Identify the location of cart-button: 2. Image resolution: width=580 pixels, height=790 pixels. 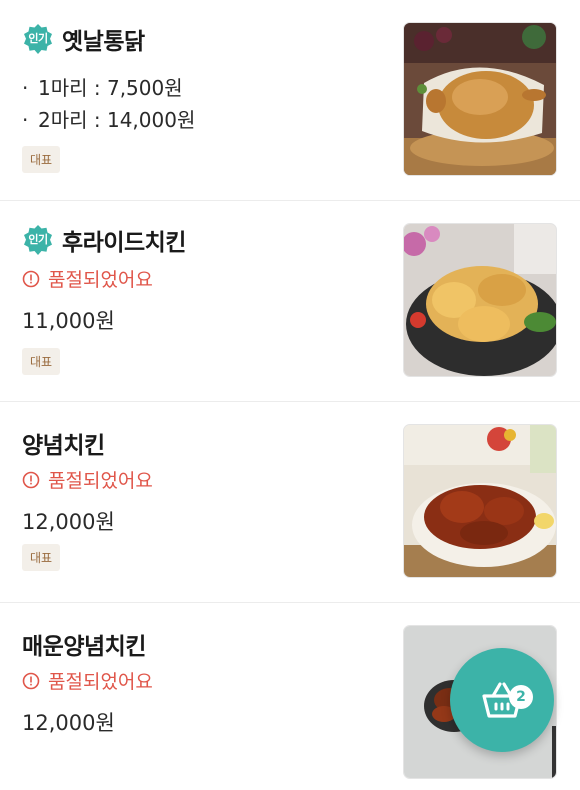
(502, 700).